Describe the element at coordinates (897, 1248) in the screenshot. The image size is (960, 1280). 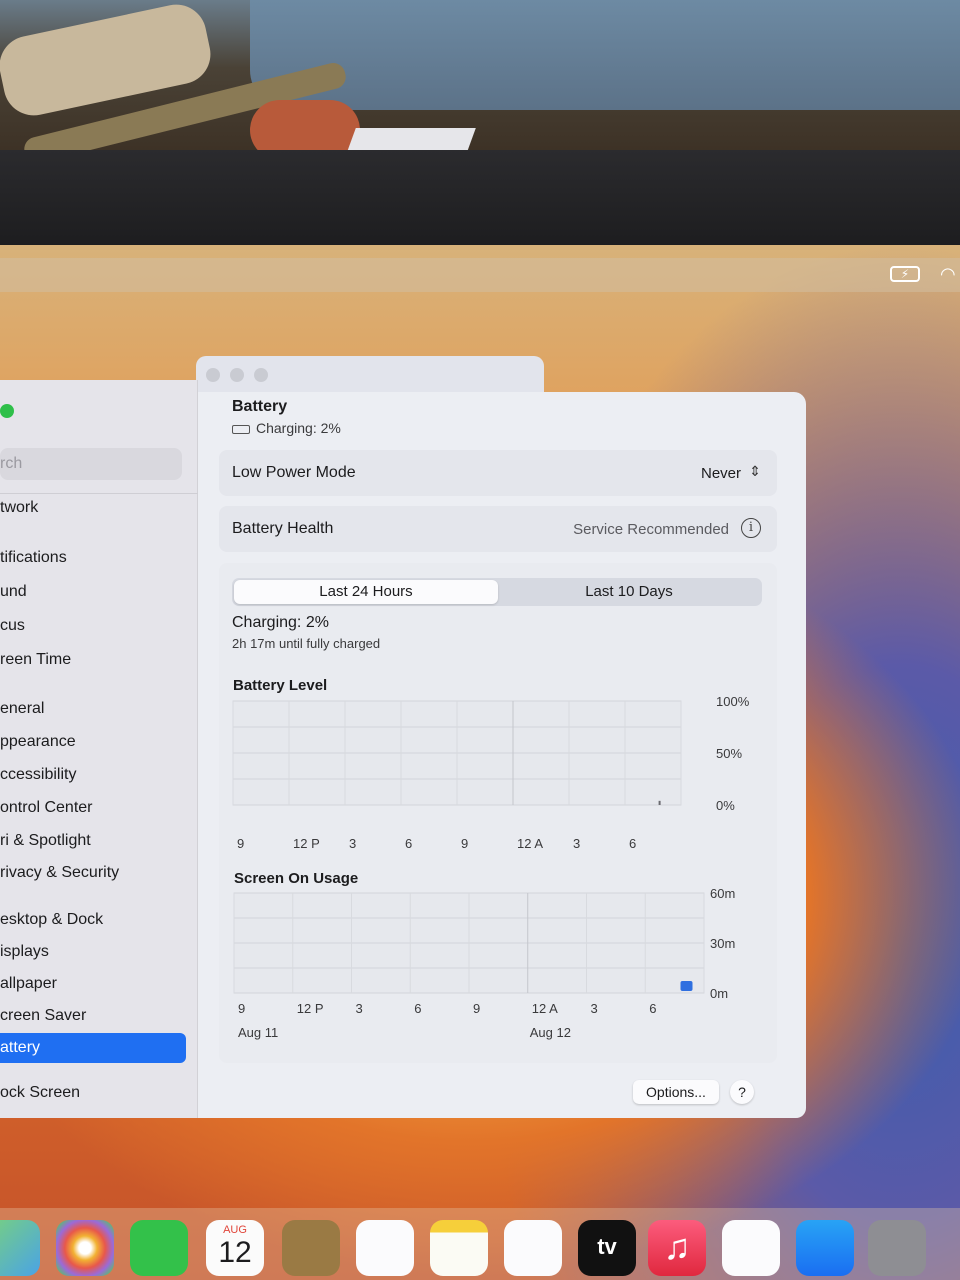
I see `system-settings-icon` at that location.